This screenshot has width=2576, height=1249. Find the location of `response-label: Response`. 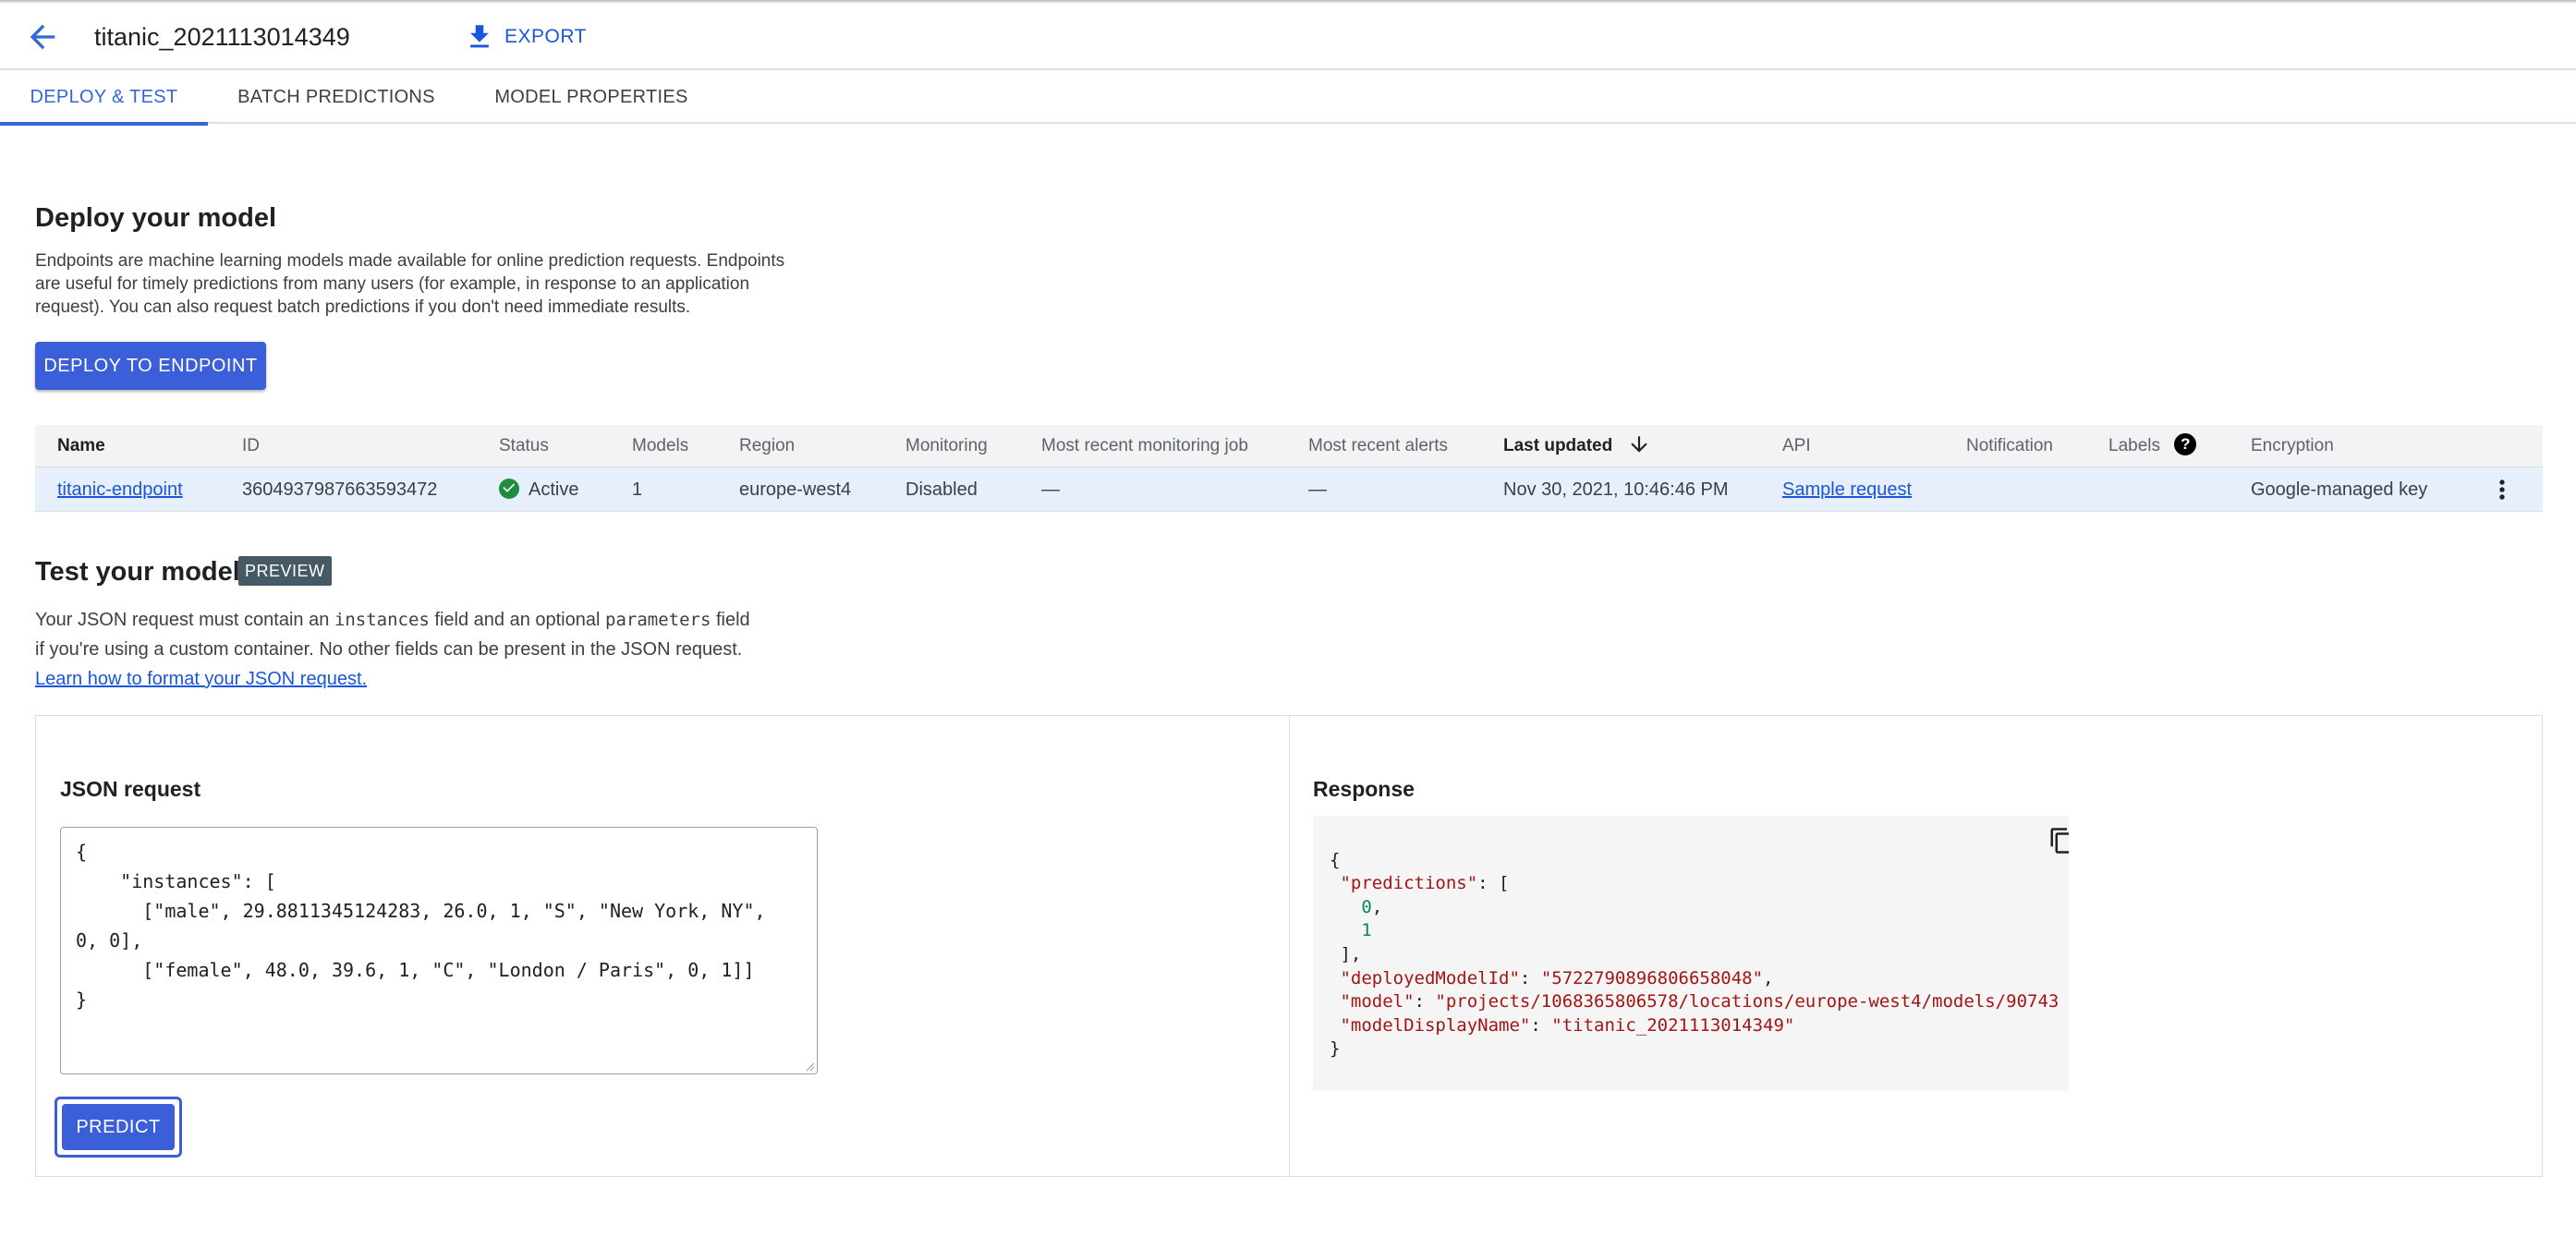

response-label: Response is located at coordinates (1364, 789).